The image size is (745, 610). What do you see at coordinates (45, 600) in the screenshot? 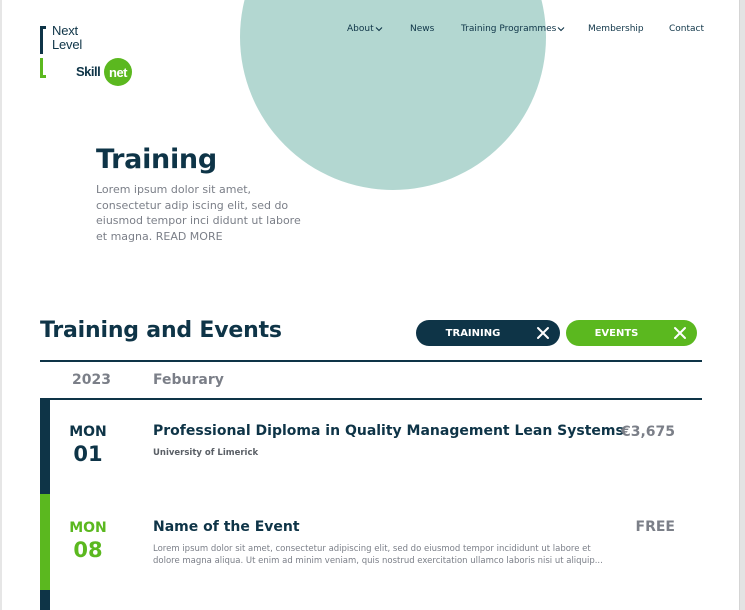
I see `event-category-bar` at bounding box center [45, 600].